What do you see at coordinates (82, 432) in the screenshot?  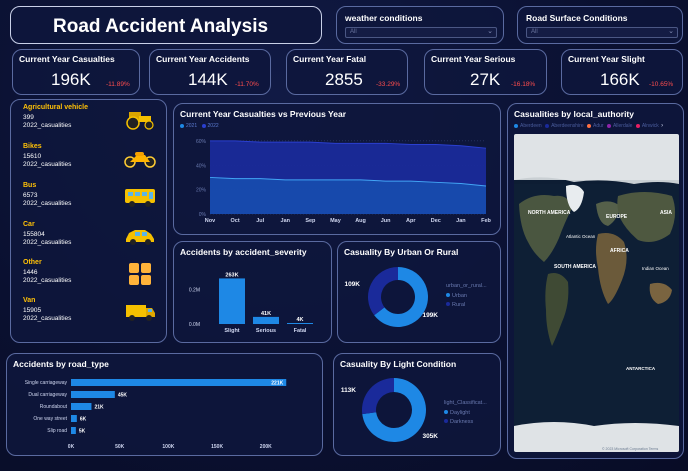 I see `data-label: 5K` at bounding box center [82, 432].